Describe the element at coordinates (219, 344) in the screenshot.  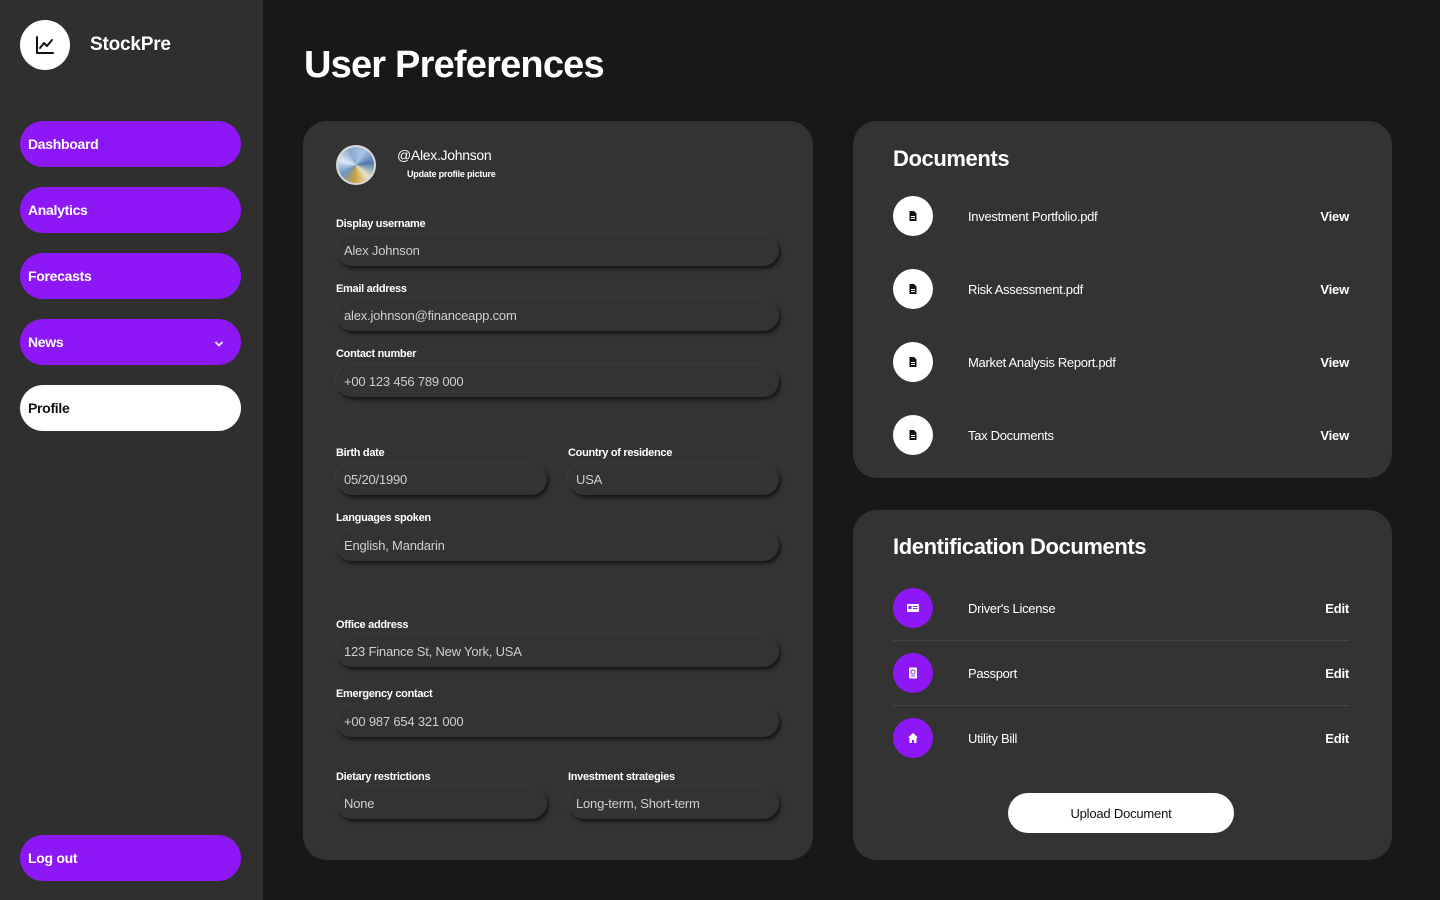
I see `chevron-down-icon` at that location.